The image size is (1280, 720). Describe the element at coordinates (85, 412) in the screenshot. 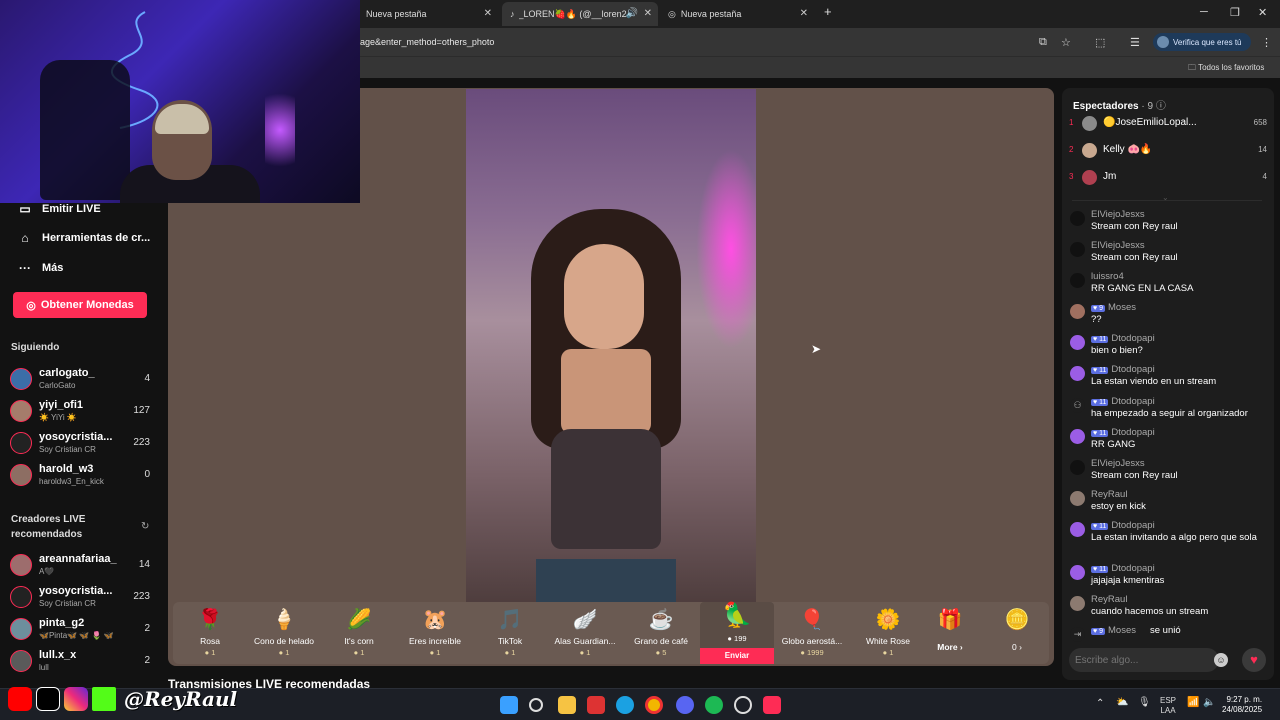

I see `following-account: yiyi_ofi1 ☀️ YiYi ☀️ 127` at that location.